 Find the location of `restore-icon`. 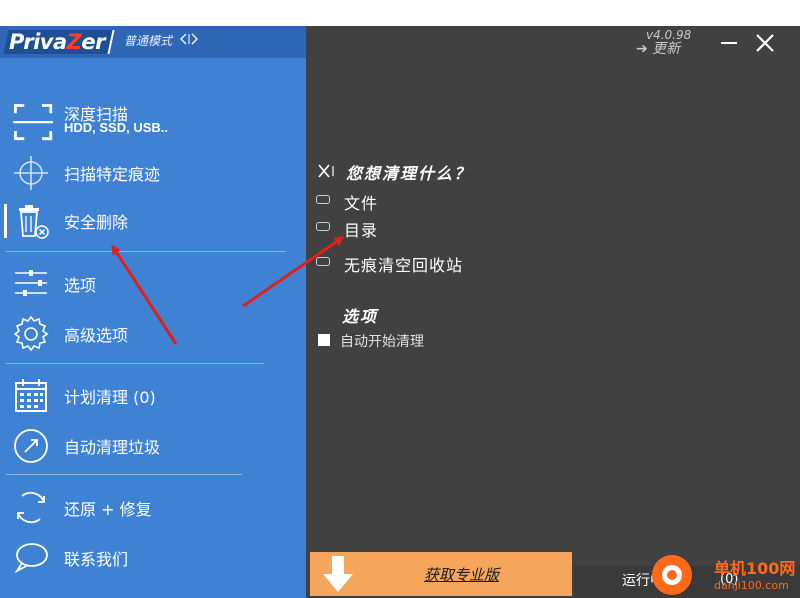

restore-icon is located at coordinates (31, 507).